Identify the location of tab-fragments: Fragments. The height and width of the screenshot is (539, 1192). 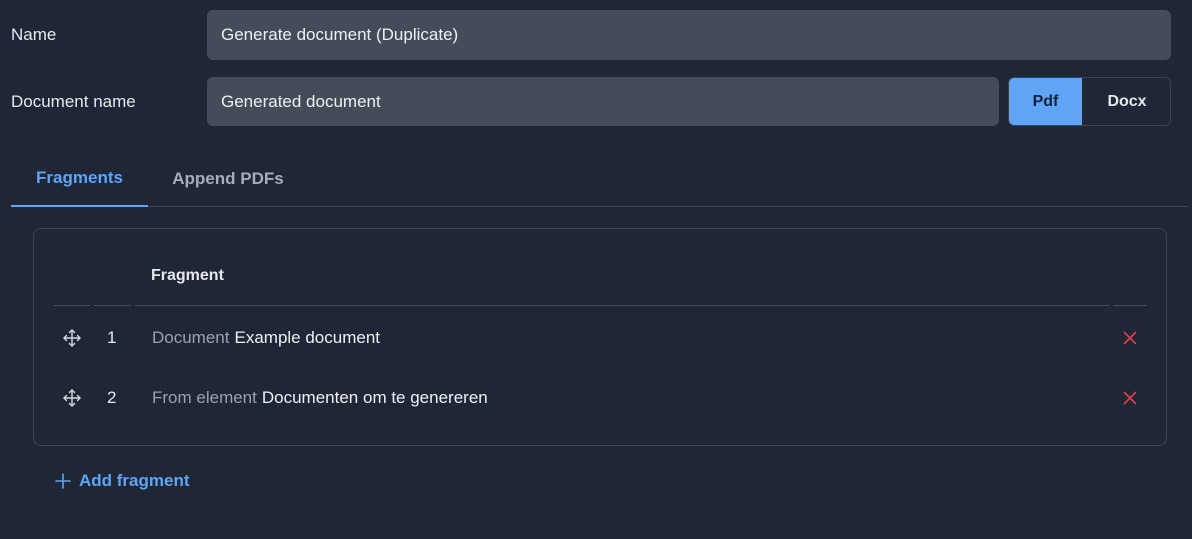
(79, 178).